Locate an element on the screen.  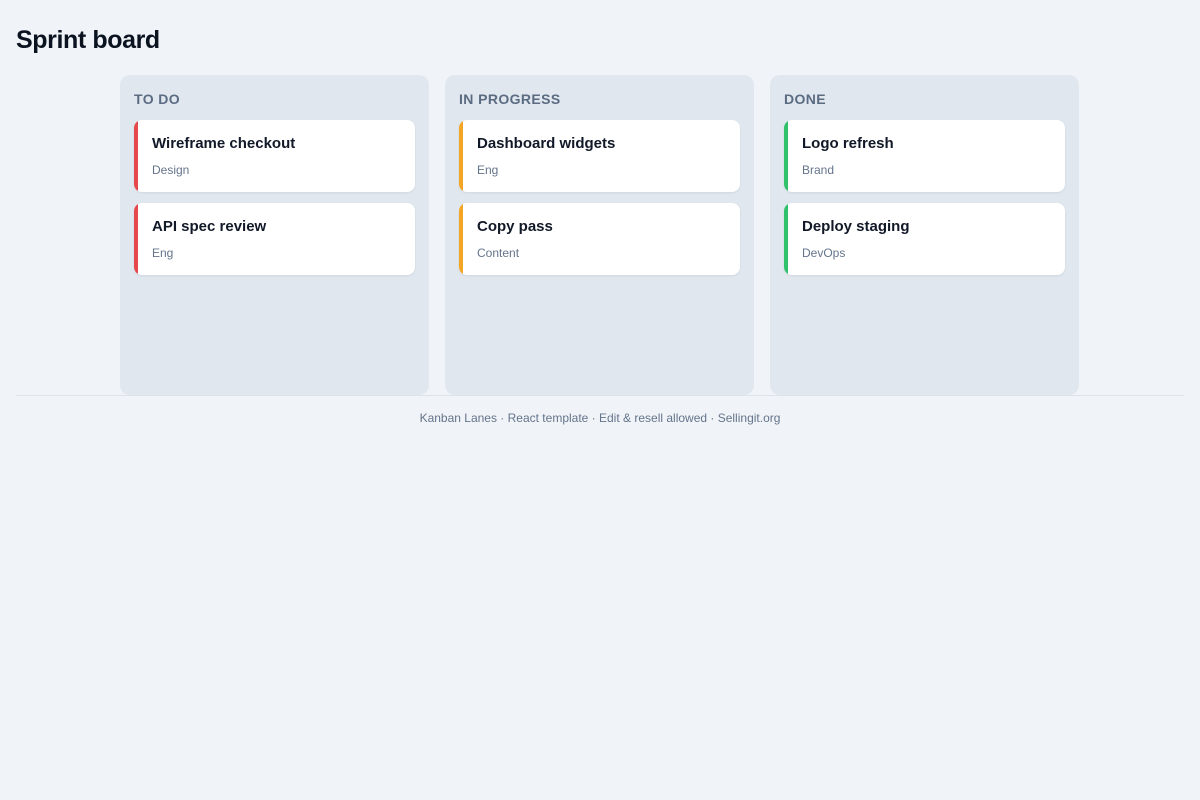
card-tag: Design is located at coordinates (171, 170).